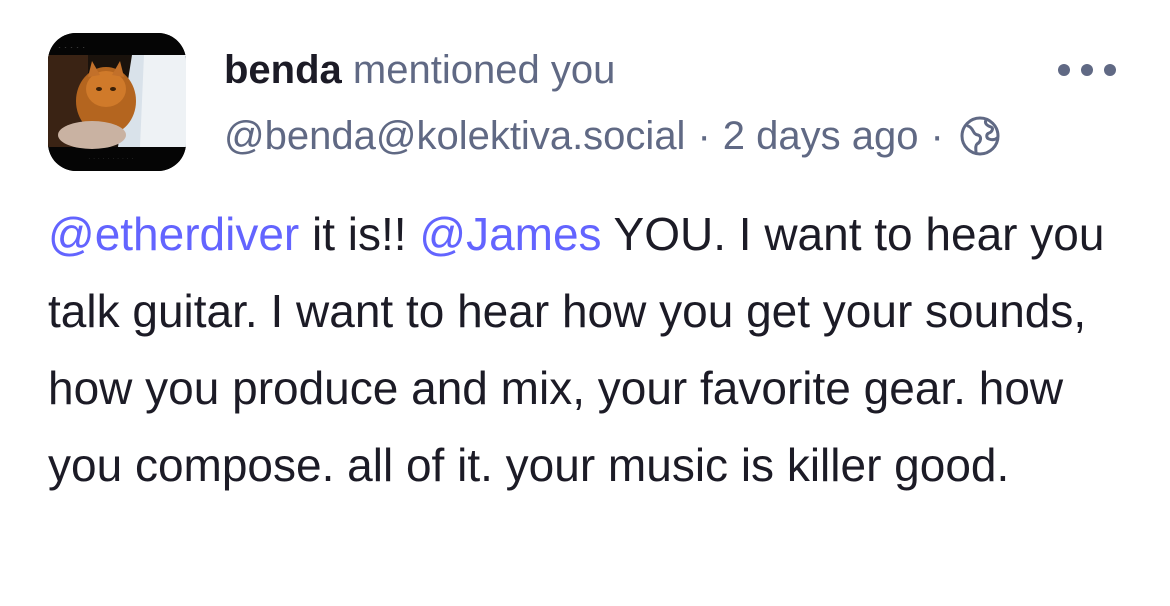  Describe the element at coordinates (454, 136) in the screenshot. I see `actor-handle: @benda@kolektiva.social` at that location.